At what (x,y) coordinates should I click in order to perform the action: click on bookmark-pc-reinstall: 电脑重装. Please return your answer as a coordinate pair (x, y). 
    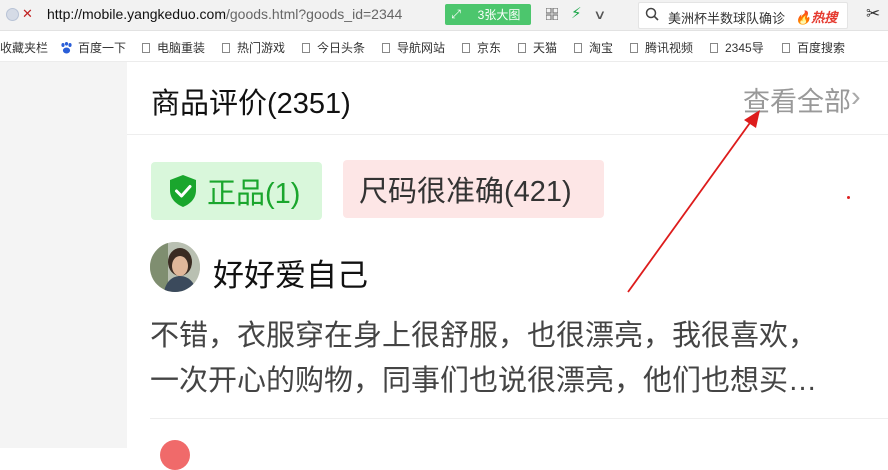
    Looking at the image, I should click on (173, 47).